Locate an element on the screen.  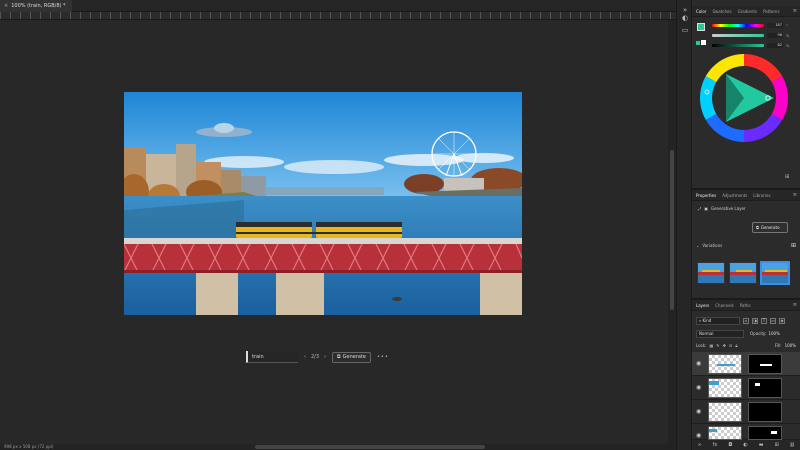
hue-value: 187 is located at coordinates (775, 25).